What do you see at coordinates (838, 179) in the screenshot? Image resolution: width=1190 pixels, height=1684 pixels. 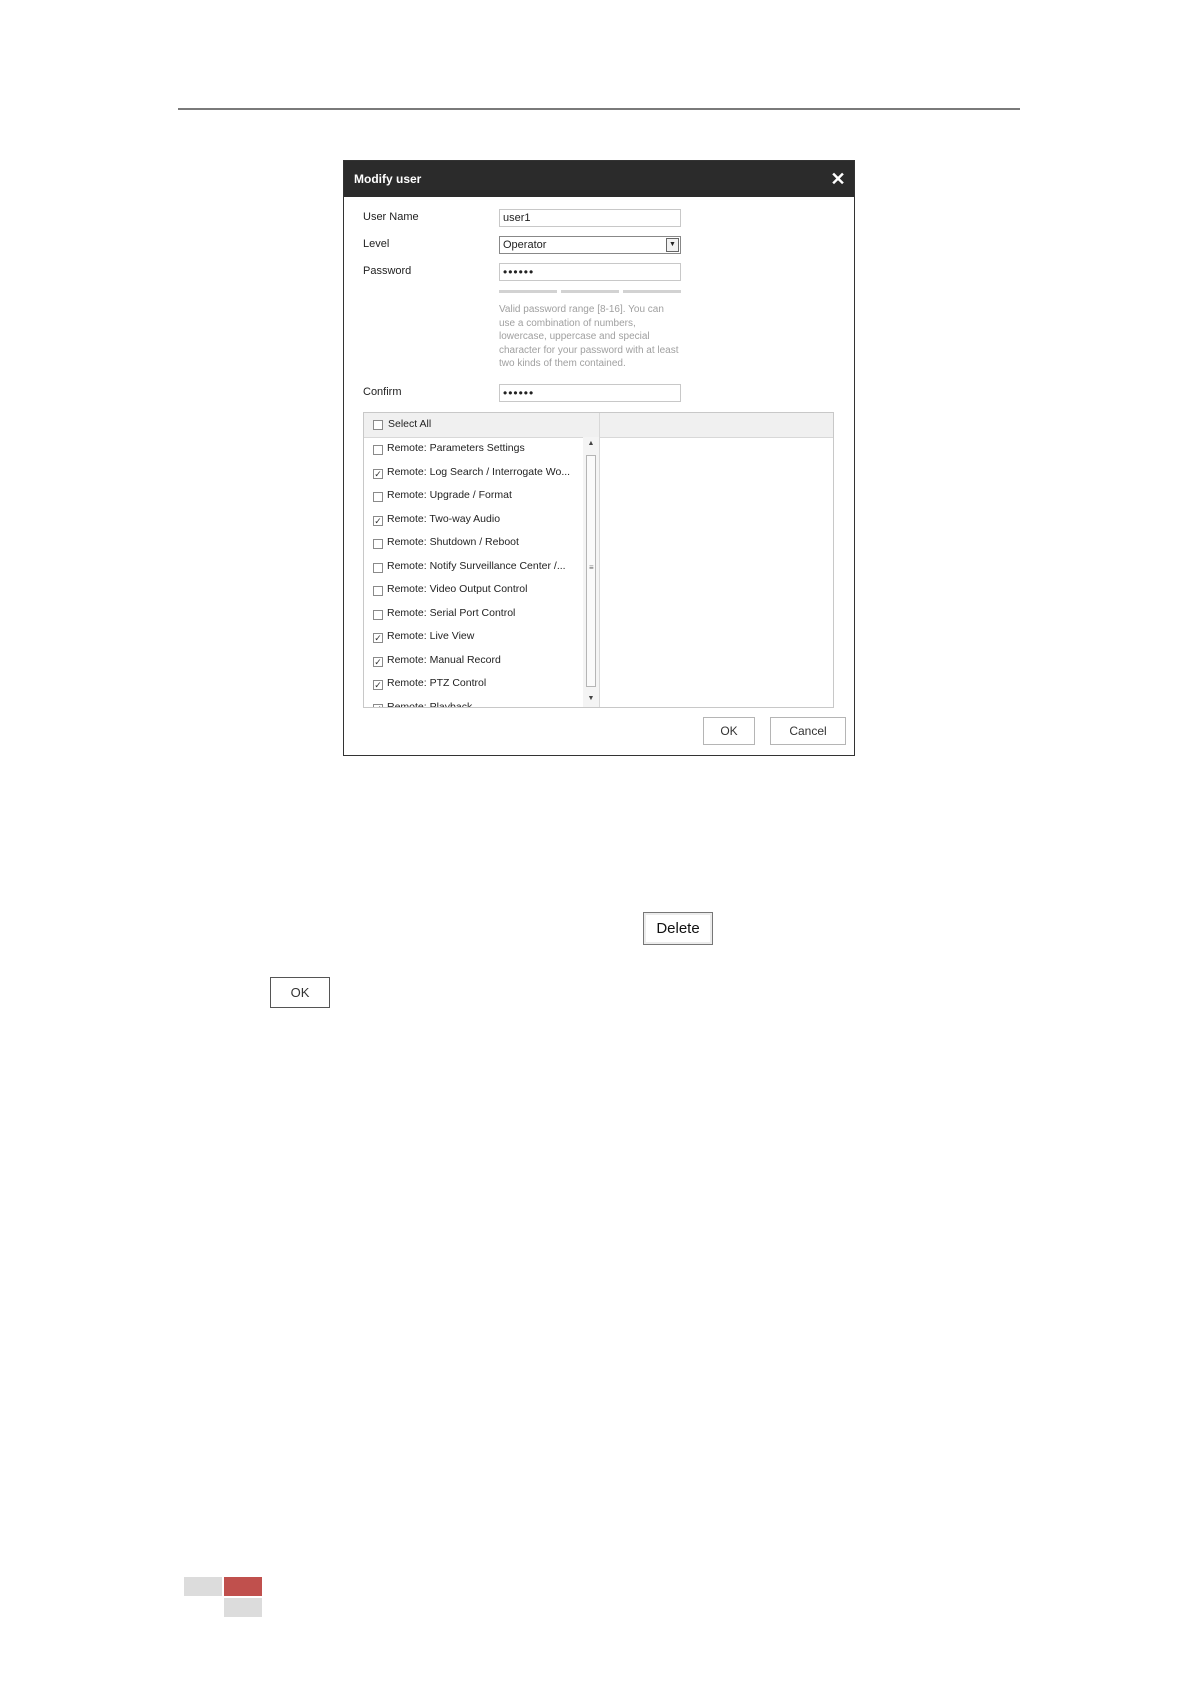 I see `close-icon: ✕` at bounding box center [838, 179].